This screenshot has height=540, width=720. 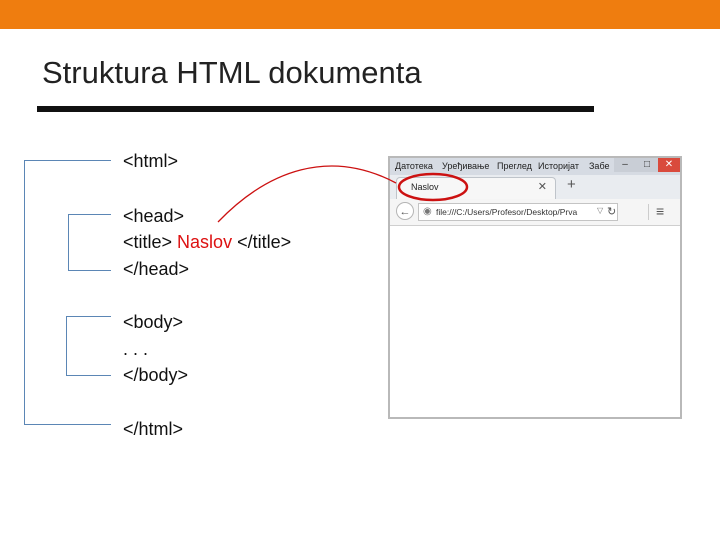 What do you see at coordinates (433, 187) in the screenshot?
I see `highlight-ellipse` at bounding box center [433, 187].